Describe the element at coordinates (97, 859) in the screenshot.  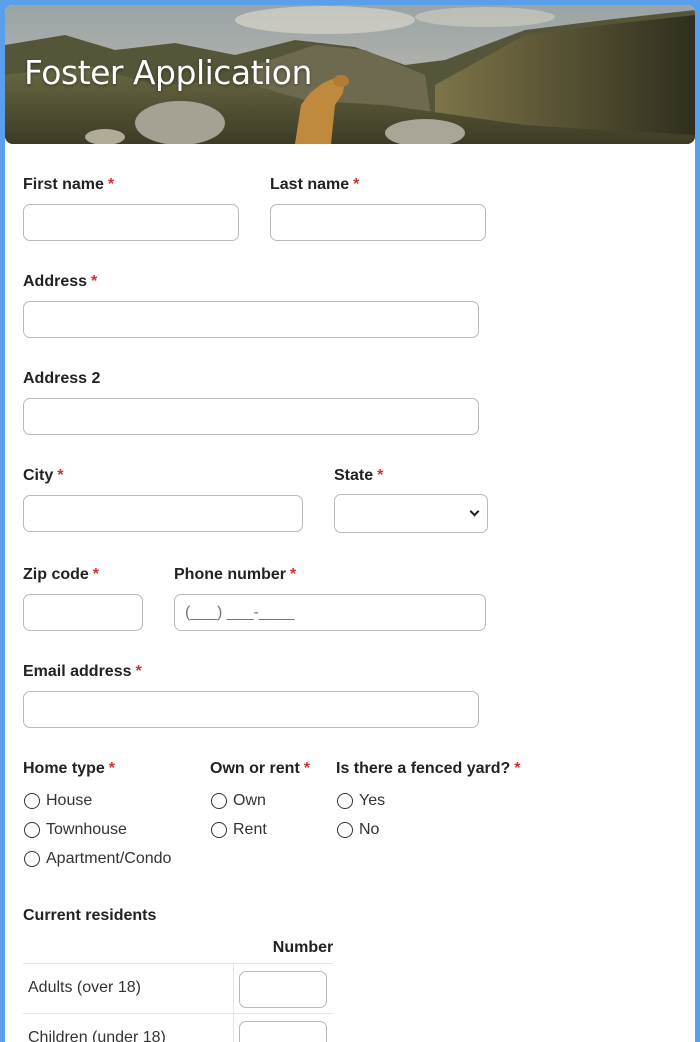
I see `home-type-option-apartment: Apartment/Condo` at that location.